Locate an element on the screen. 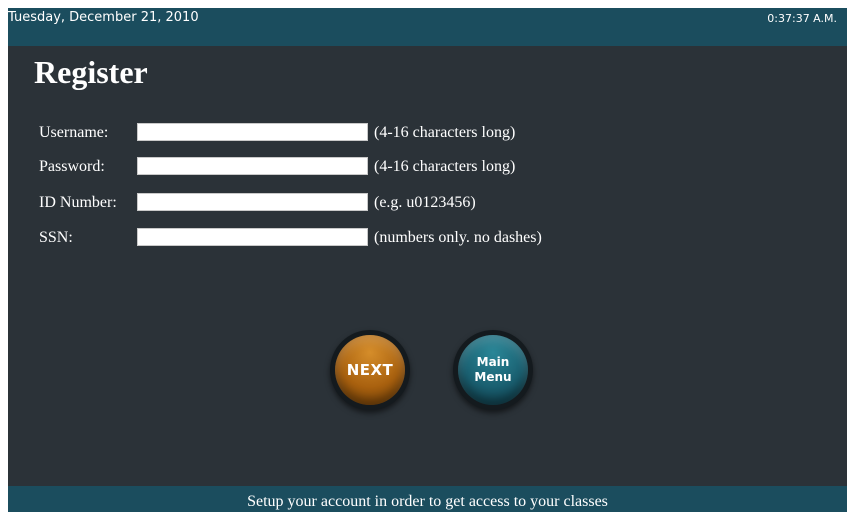 The height and width of the screenshot is (512, 847). id-number-label: ID Number: is located at coordinates (78, 202).